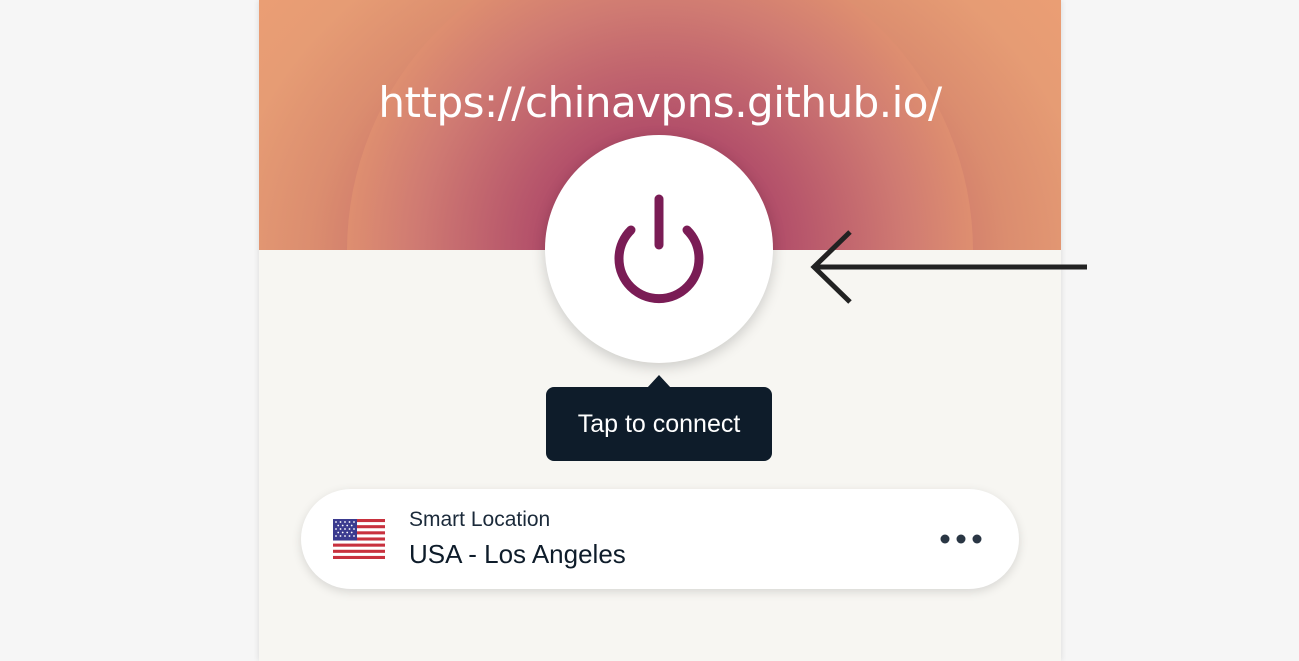 This screenshot has width=1299, height=661. I want to click on more-options-icon, so click(961, 539).